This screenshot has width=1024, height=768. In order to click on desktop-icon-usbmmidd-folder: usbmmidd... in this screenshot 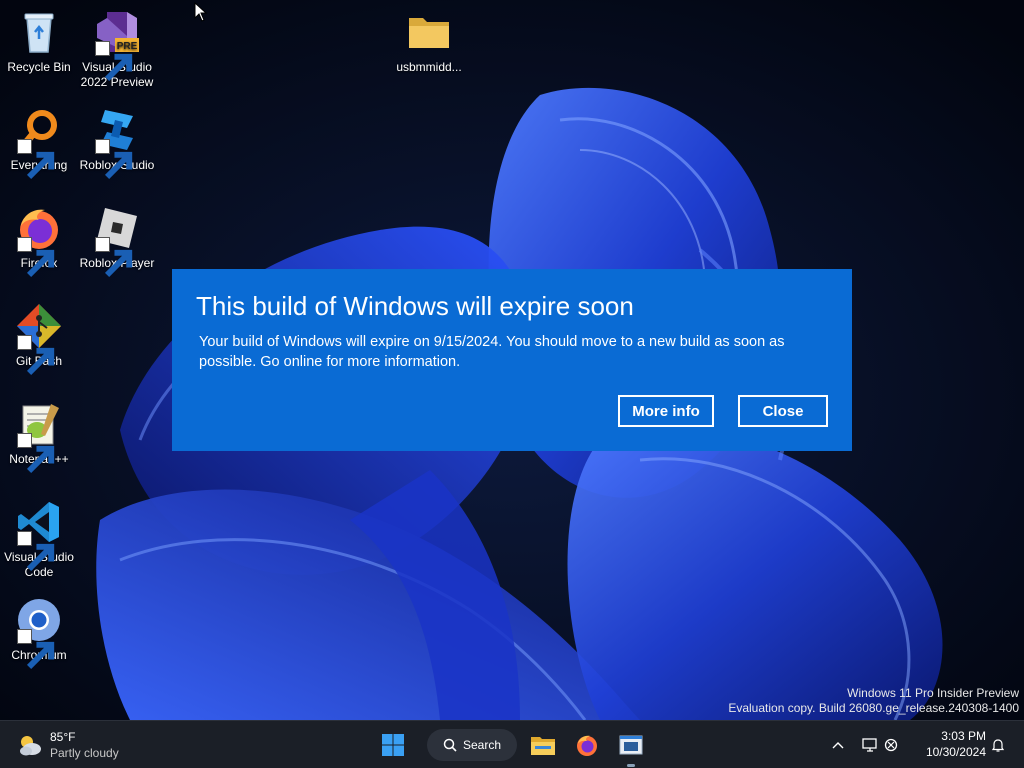, I will do `click(429, 41)`.